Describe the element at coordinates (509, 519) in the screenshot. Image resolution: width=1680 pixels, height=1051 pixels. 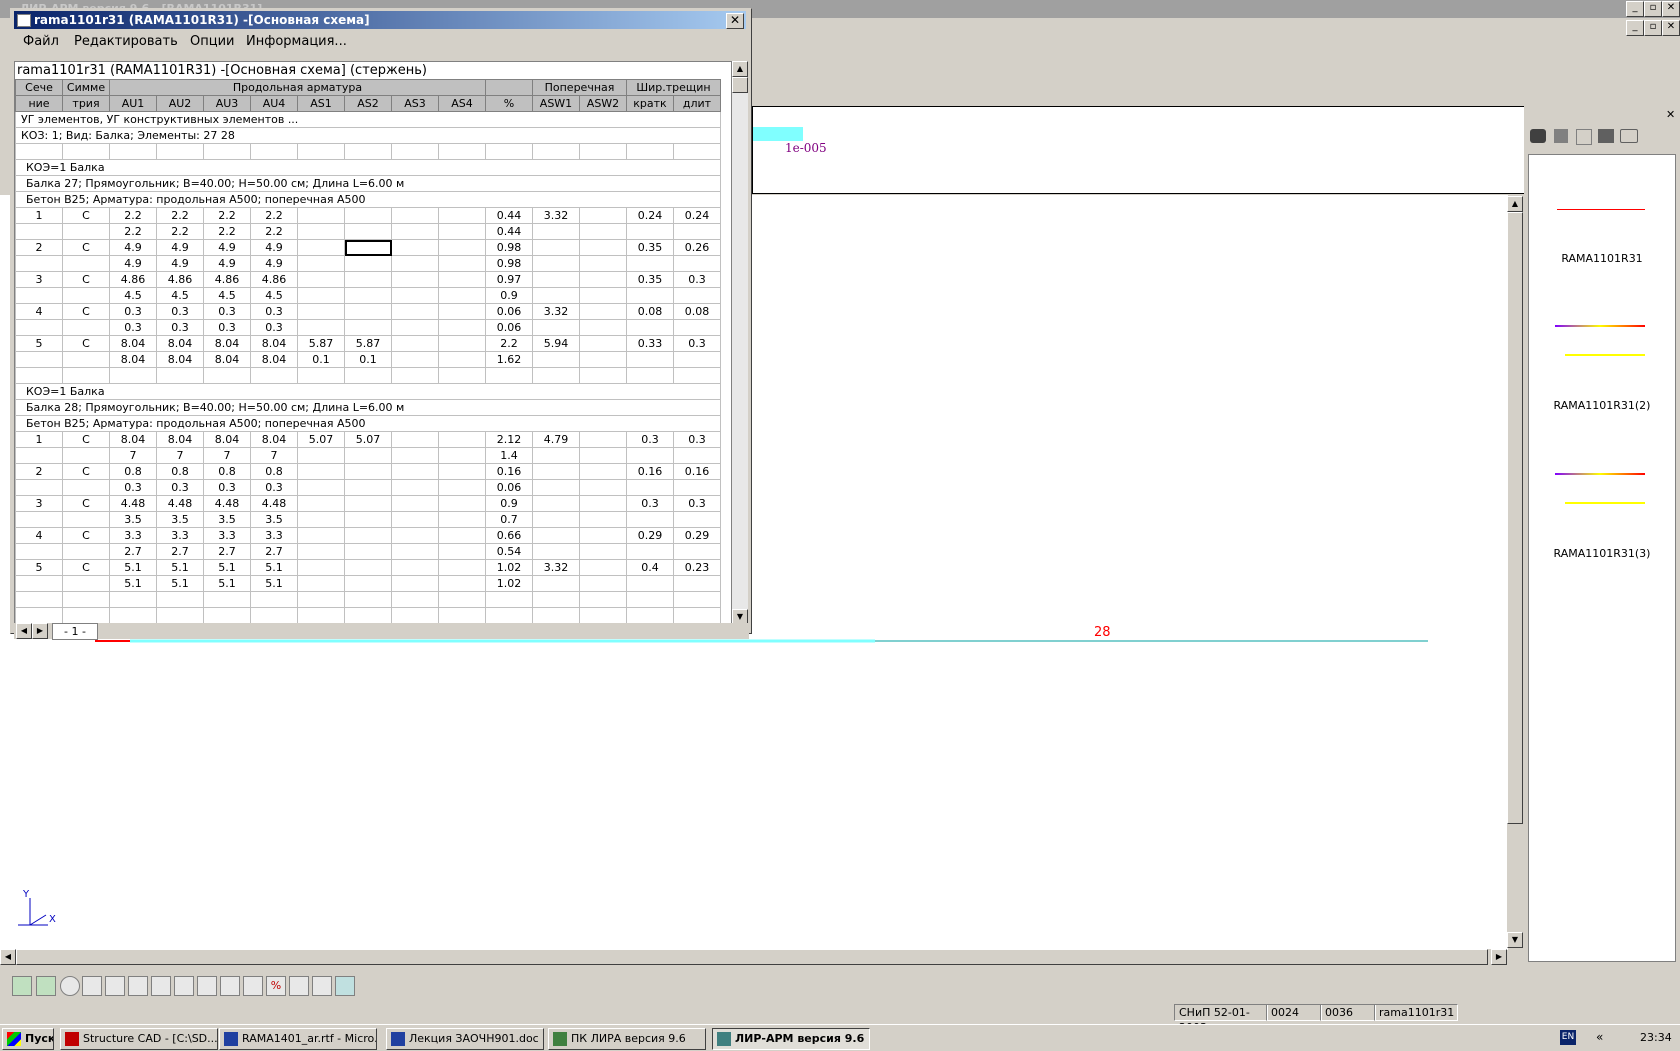
I see `table-cell: 0.7` at that location.